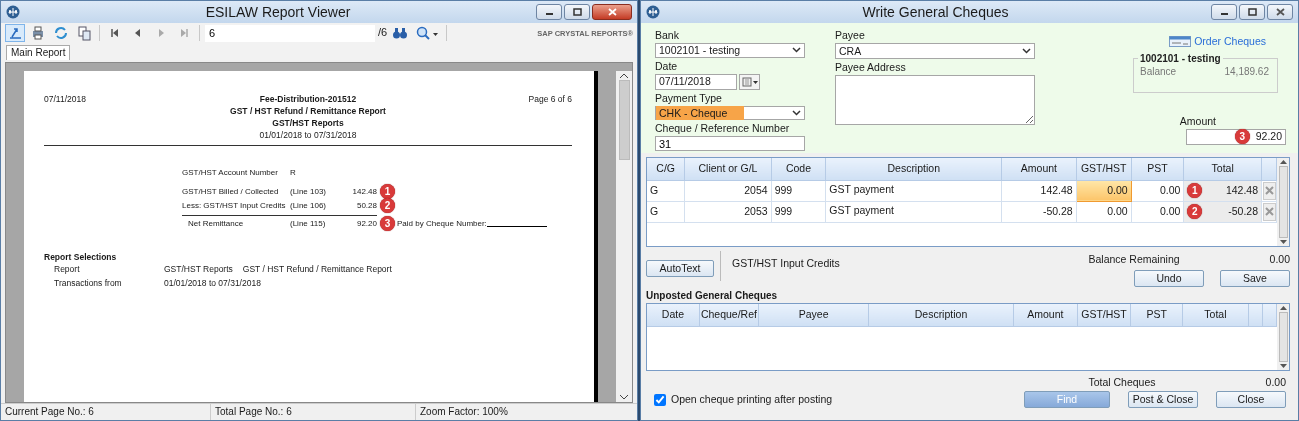  What do you see at coordinates (442, 223) in the screenshot?
I see `cheque-number-label: Paid by Cheque Number:` at bounding box center [442, 223].